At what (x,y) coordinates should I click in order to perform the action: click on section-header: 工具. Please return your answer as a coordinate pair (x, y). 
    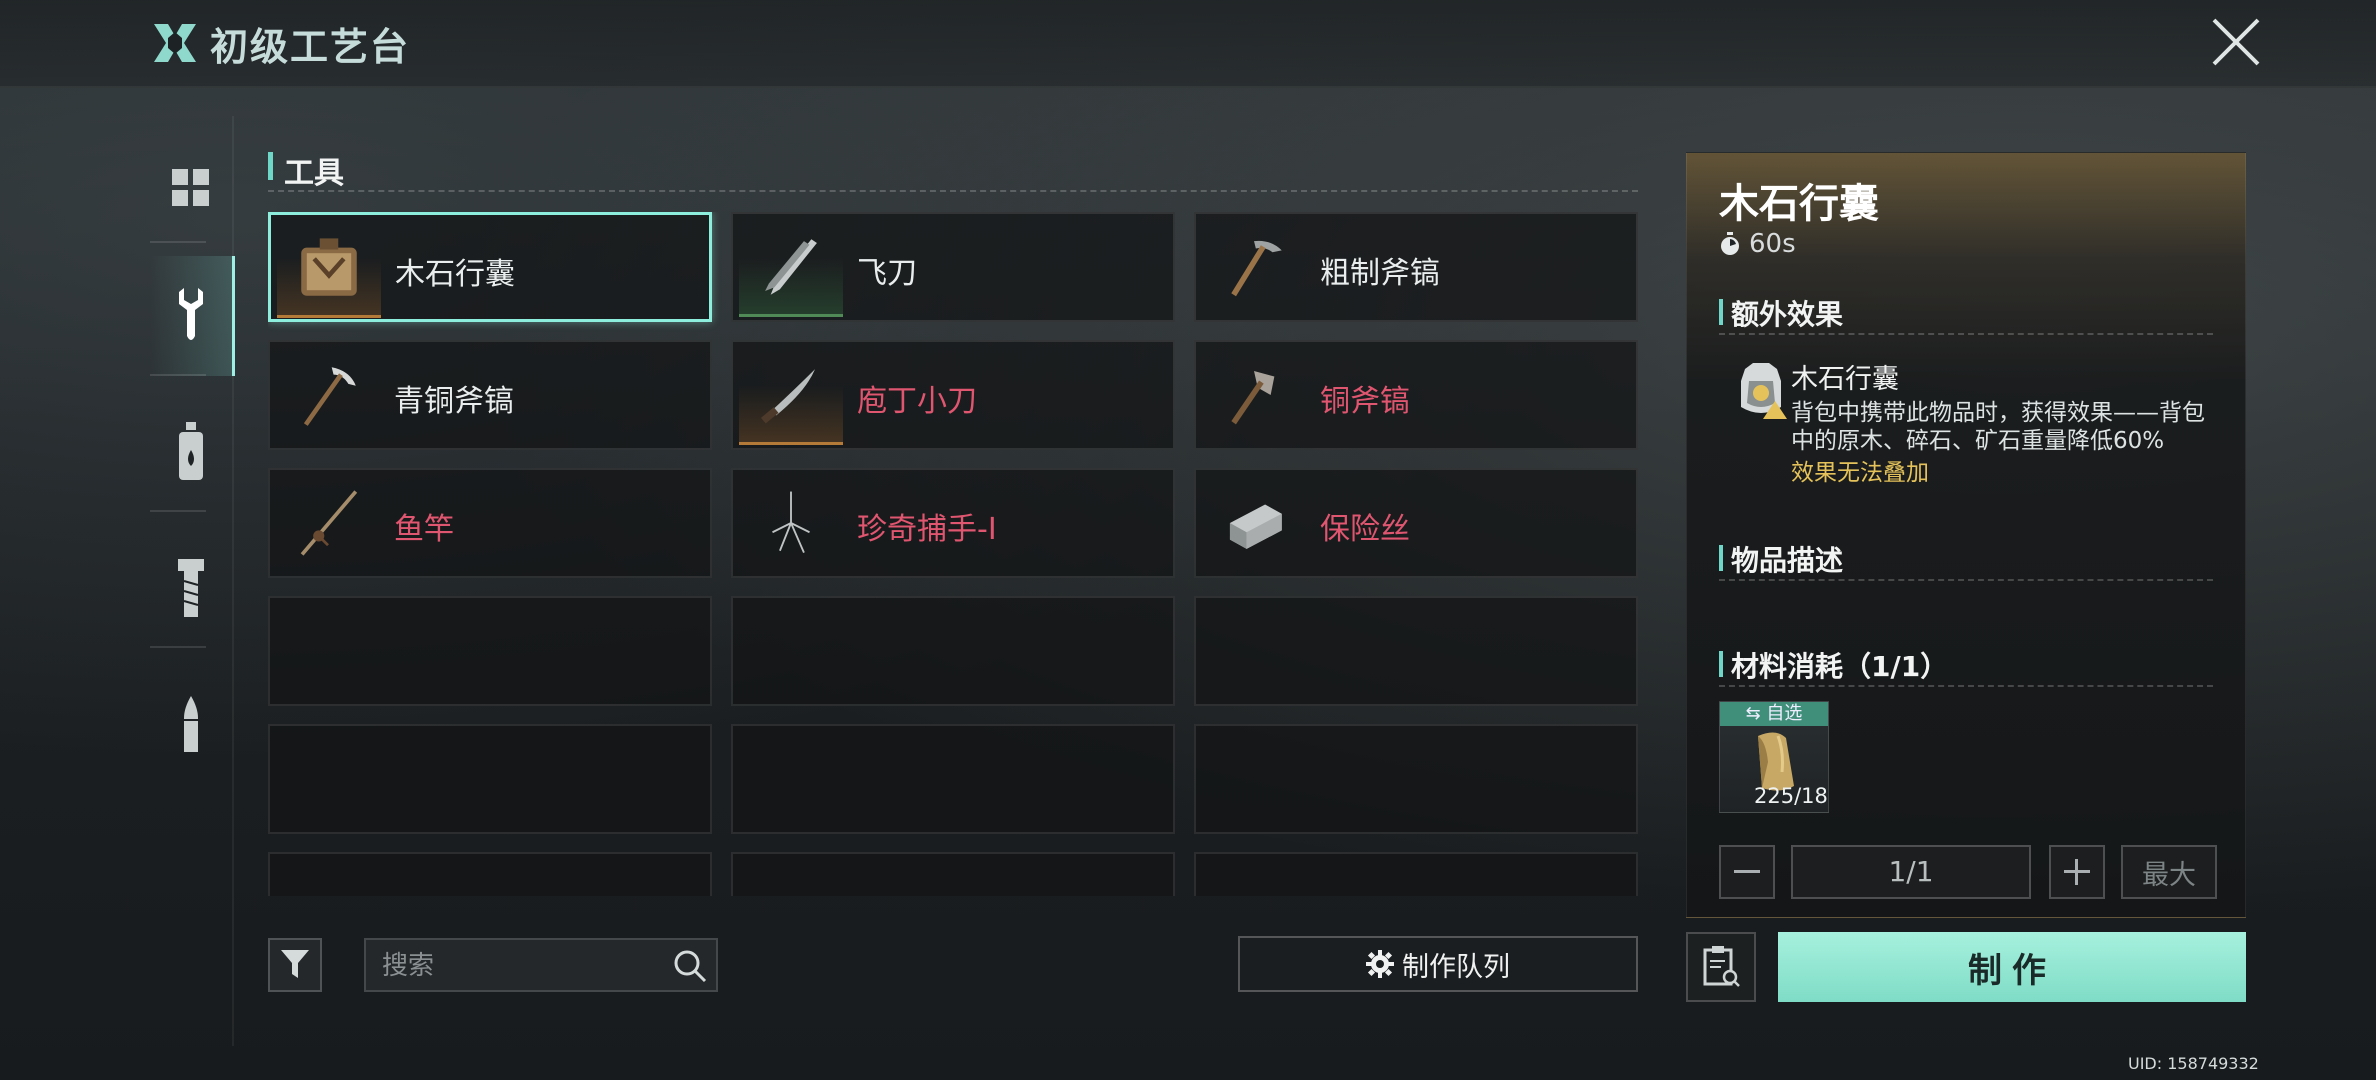
    Looking at the image, I should click on (953, 170).